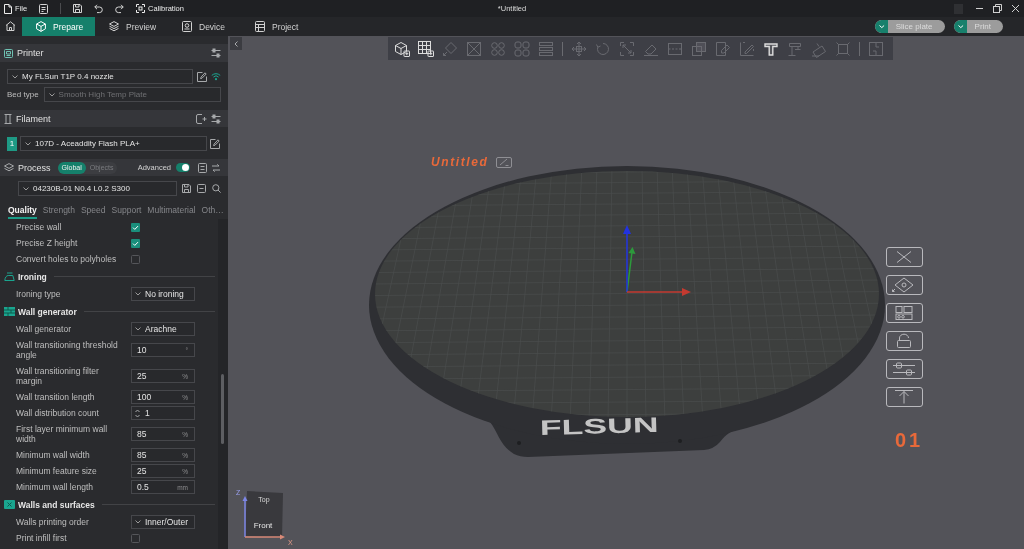 The height and width of the screenshot is (549, 1024). What do you see at coordinates (9, 167) in the screenshot?
I see `layers-icon` at bounding box center [9, 167].